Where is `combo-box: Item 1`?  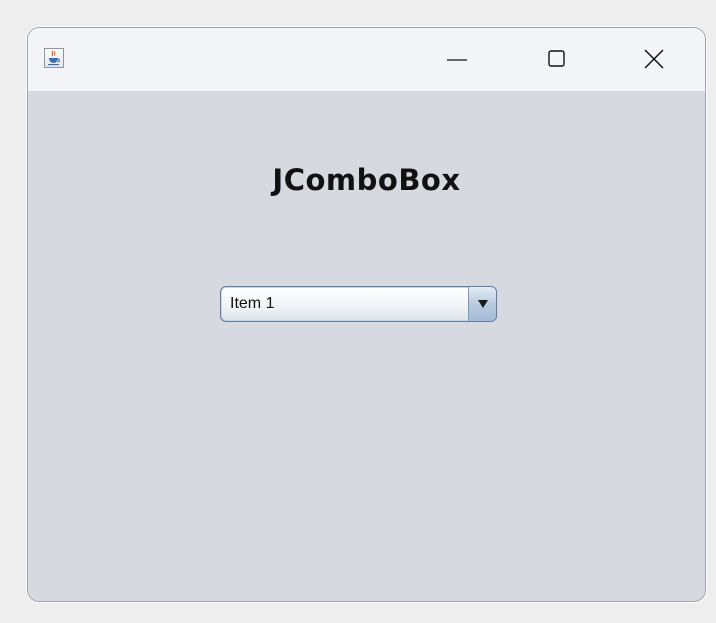 combo-box: Item 1 is located at coordinates (358, 304).